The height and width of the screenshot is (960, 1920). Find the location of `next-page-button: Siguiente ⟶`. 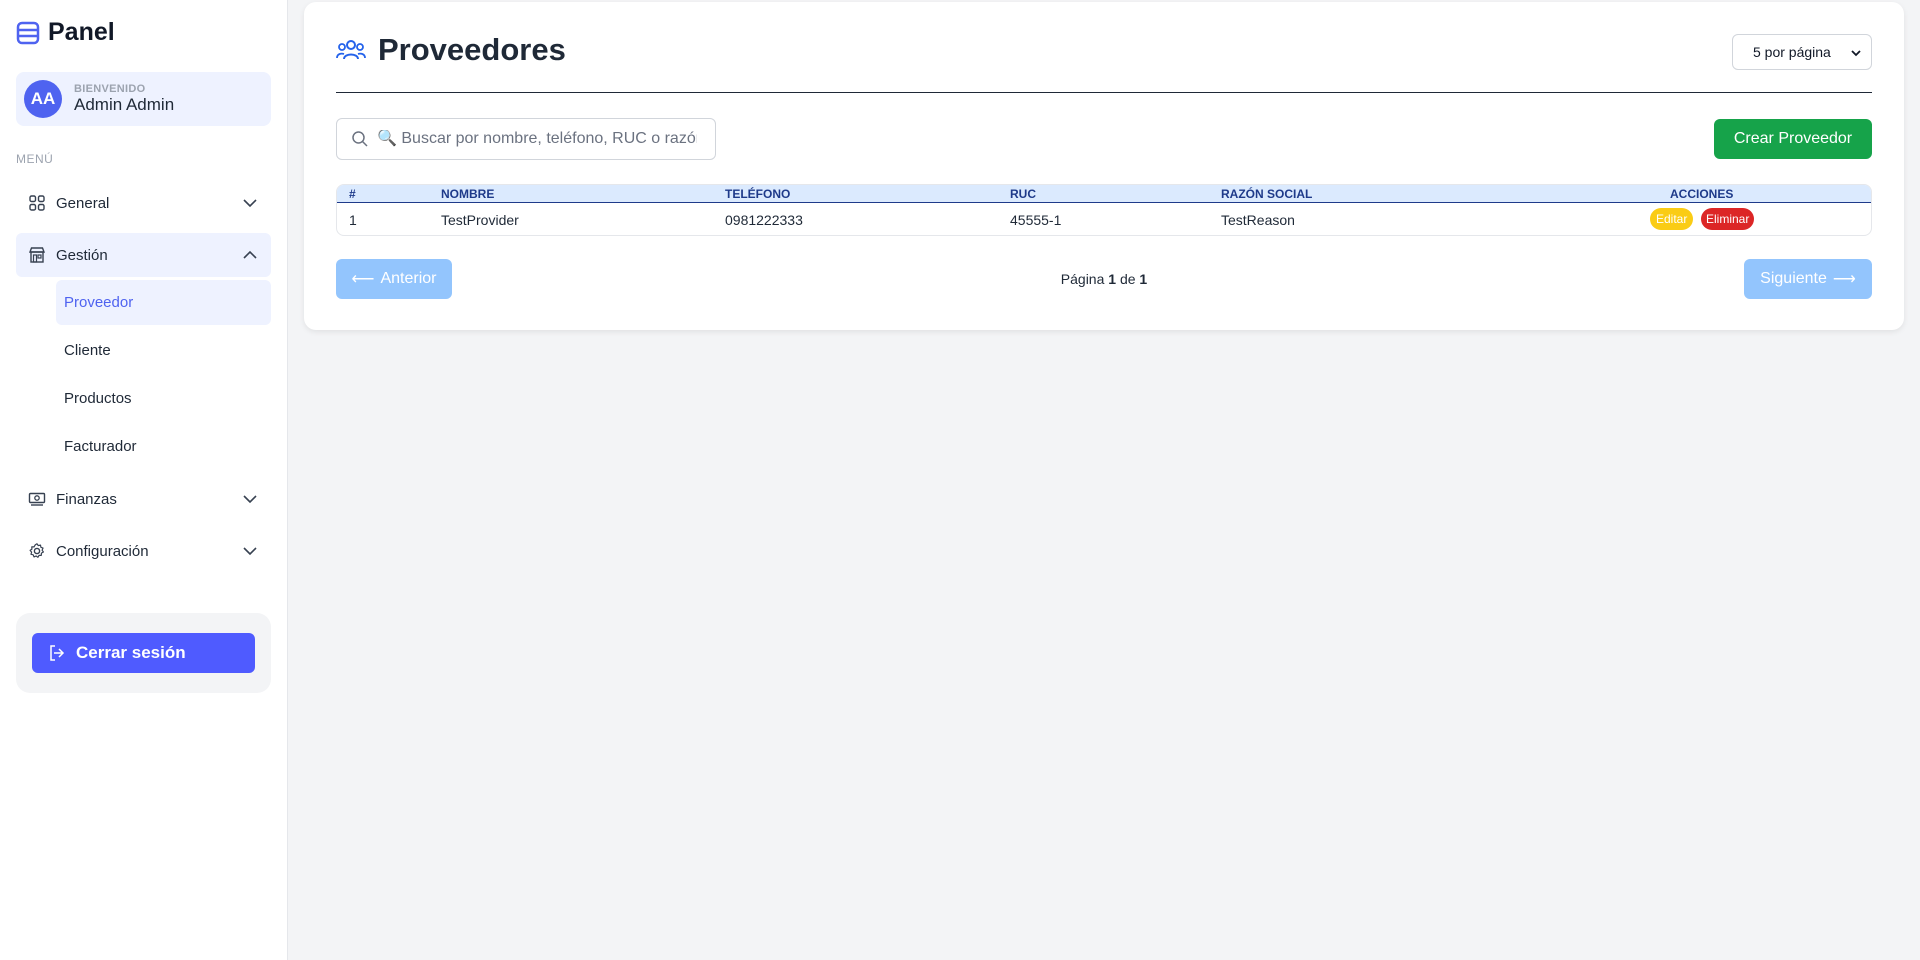

next-page-button: Siguiente ⟶ is located at coordinates (1808, 279).